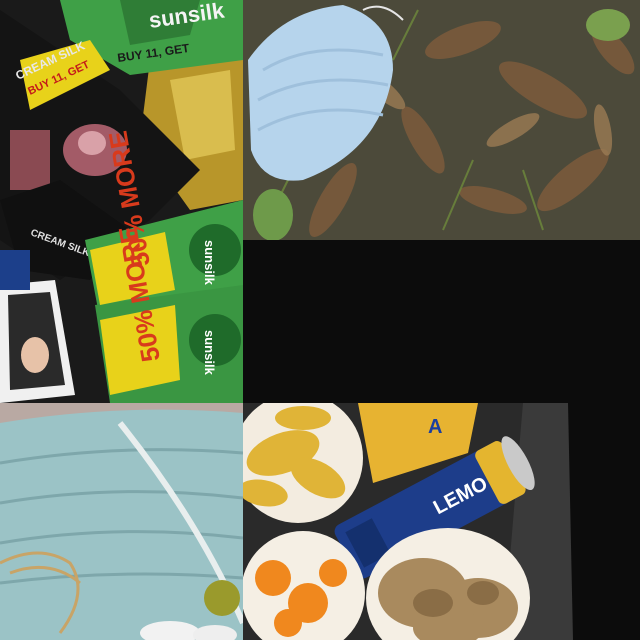  Describe the element at coordinates (209, 353) in the screenshot. I see `sachet-brand-text-3: sunsilk` at that location.